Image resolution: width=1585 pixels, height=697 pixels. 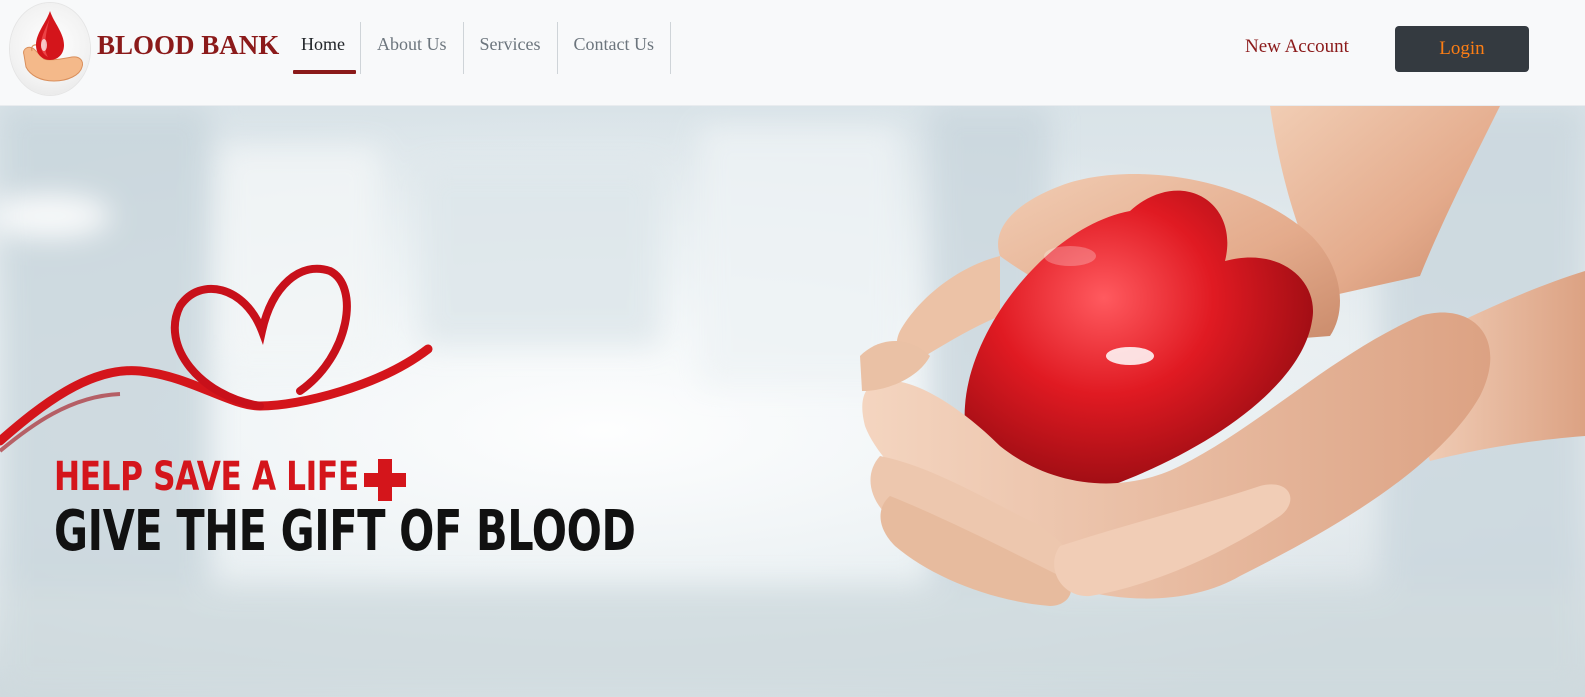 What do you see at coordinates (614, 44) in the screenshot?
I see `nav-item-label: Contact Us` at bounding box center [614, 44].